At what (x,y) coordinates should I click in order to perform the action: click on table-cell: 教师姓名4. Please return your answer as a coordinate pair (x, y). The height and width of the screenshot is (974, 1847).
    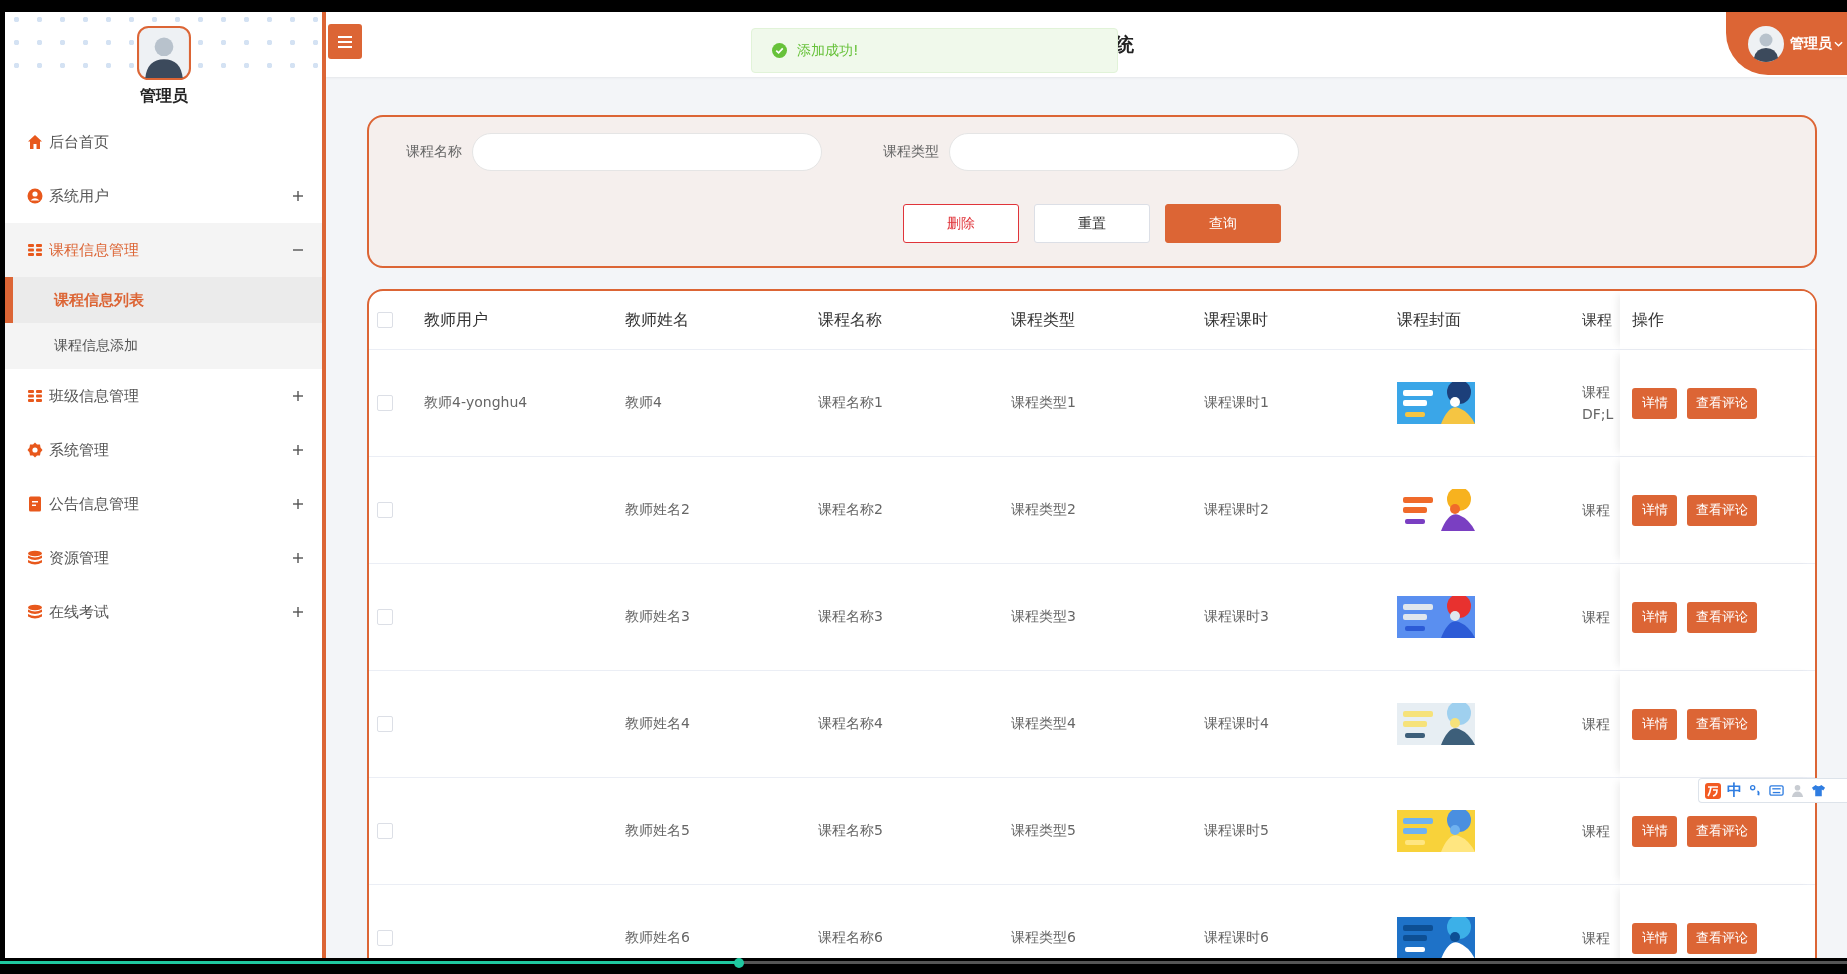
    Looking at the image, I should click on (657, 724).